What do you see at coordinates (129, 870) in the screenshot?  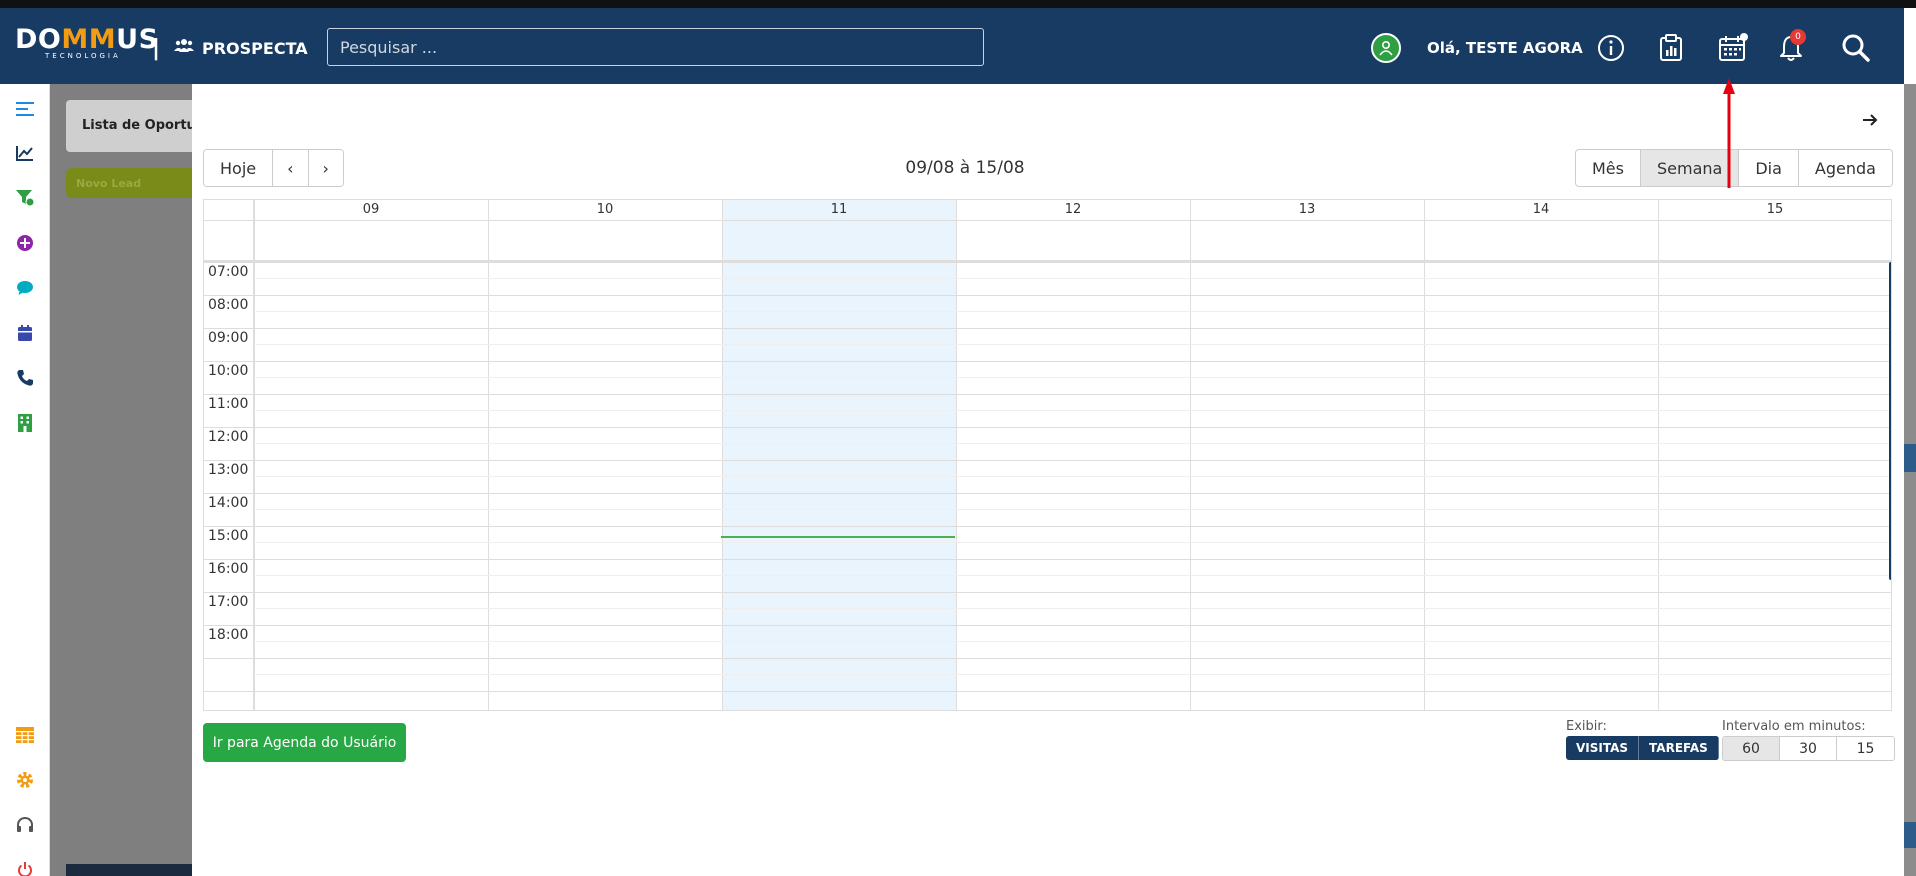 I see `background-bottom-bar` at bounding box center [129, 870].